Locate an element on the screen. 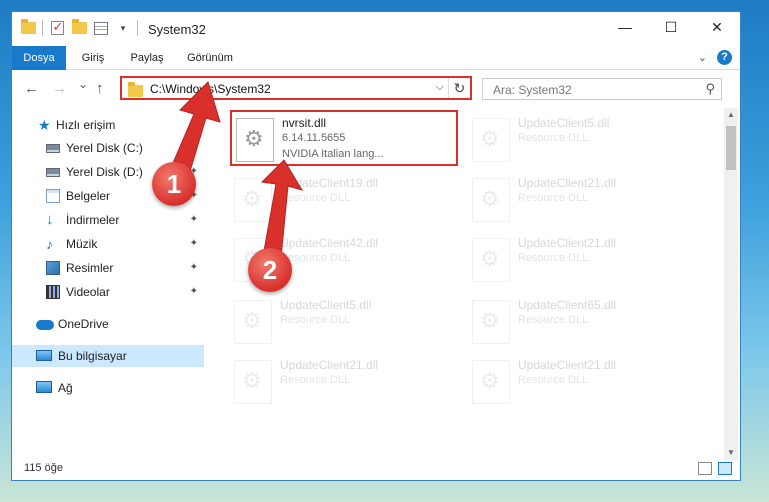  step-callout-1: 1 is located at coordinates (174, 184).